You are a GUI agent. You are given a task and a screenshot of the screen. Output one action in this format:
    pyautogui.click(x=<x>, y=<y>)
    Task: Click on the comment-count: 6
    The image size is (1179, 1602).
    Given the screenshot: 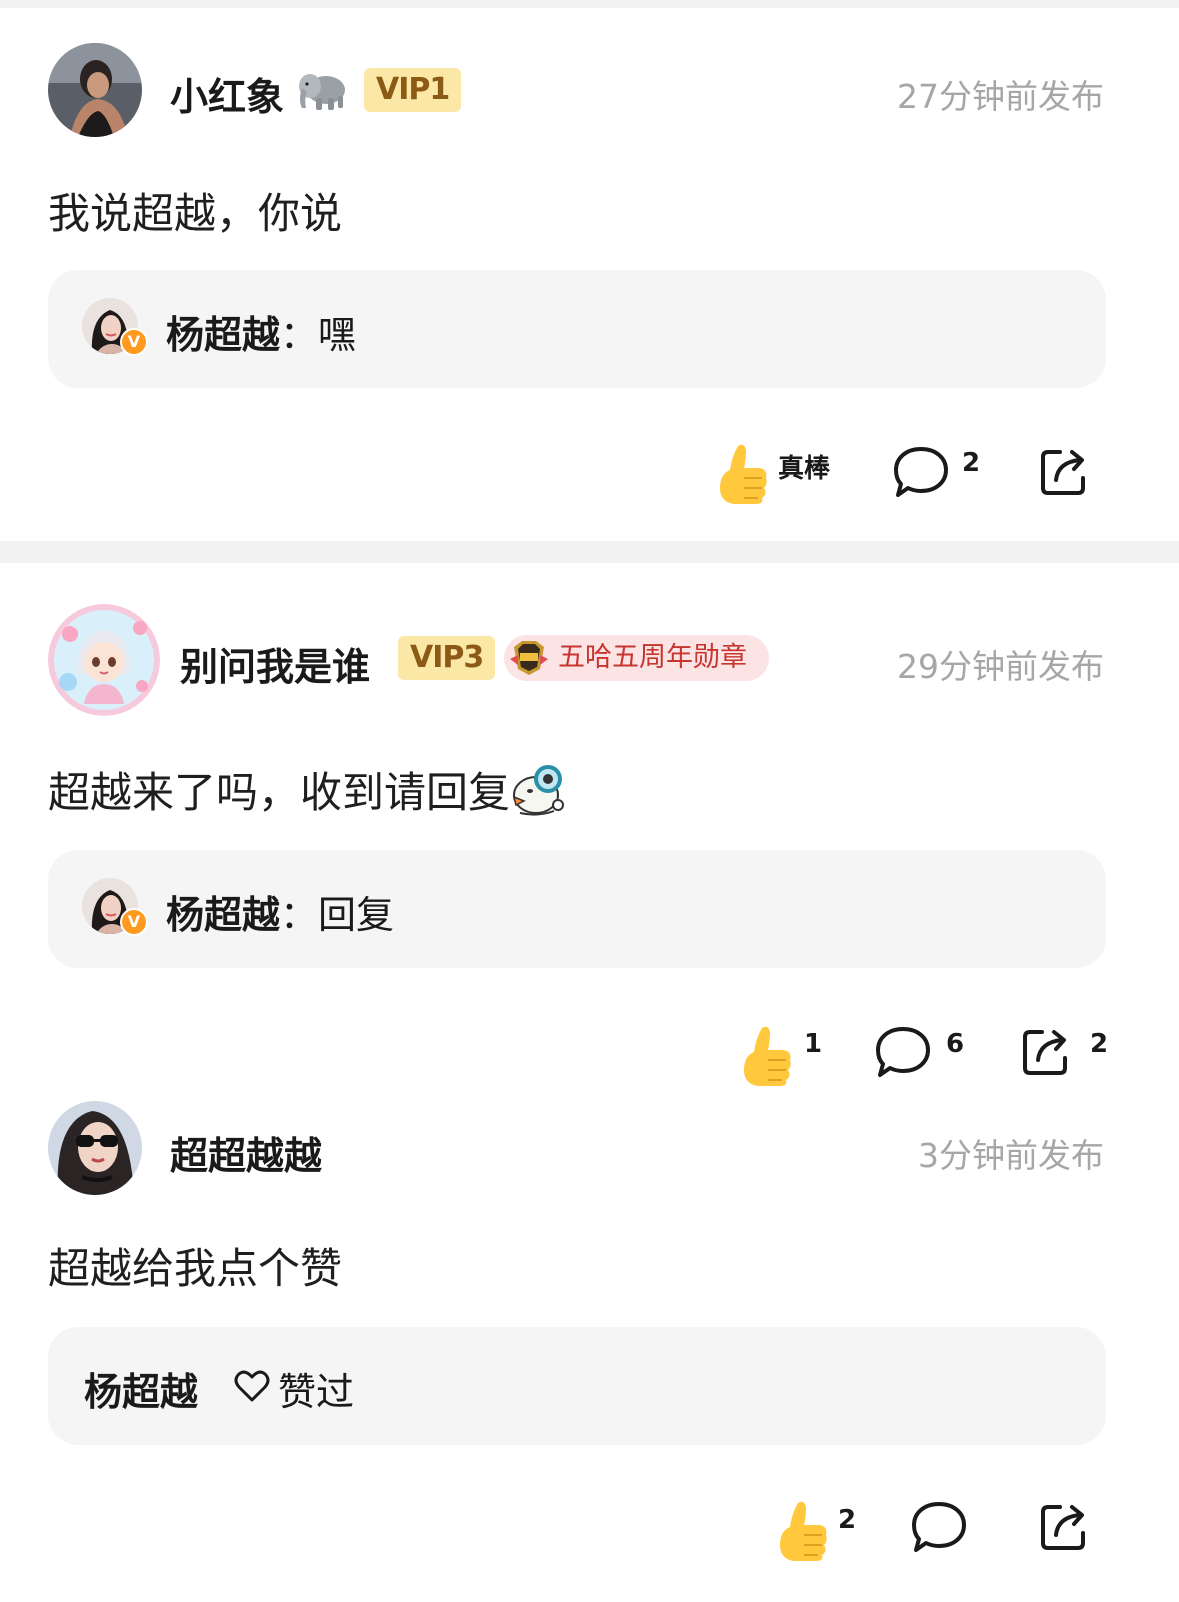 What is the action you would take?
    pyautogui.click(x=955, y=1044)
    